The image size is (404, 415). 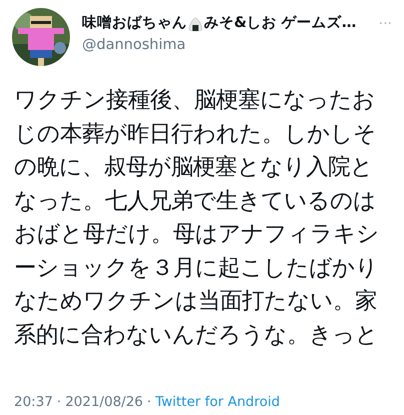 What do you see at coordinates (237, 46) in the screenshot?
I see `user-handle: @dannoshima` at bounding box center [237, 46].